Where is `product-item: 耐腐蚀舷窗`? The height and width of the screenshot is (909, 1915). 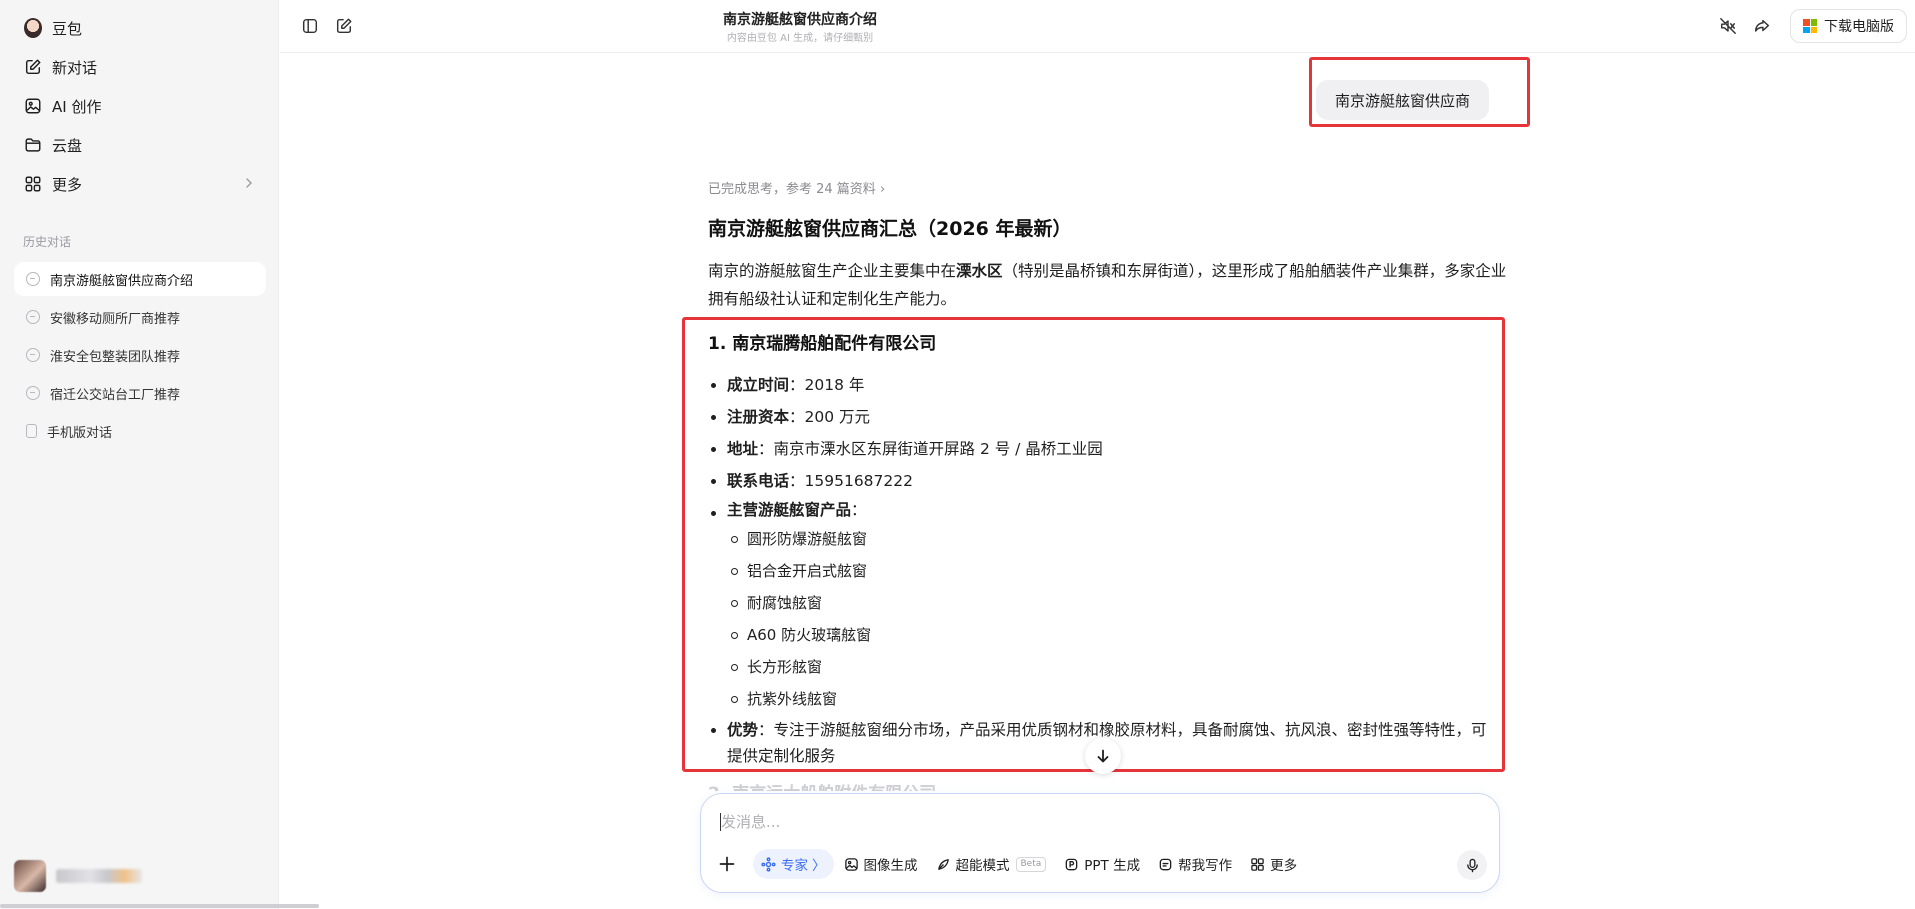 product-item: 耐腐蚀舷窗 is located at coordinates (1114, 603).